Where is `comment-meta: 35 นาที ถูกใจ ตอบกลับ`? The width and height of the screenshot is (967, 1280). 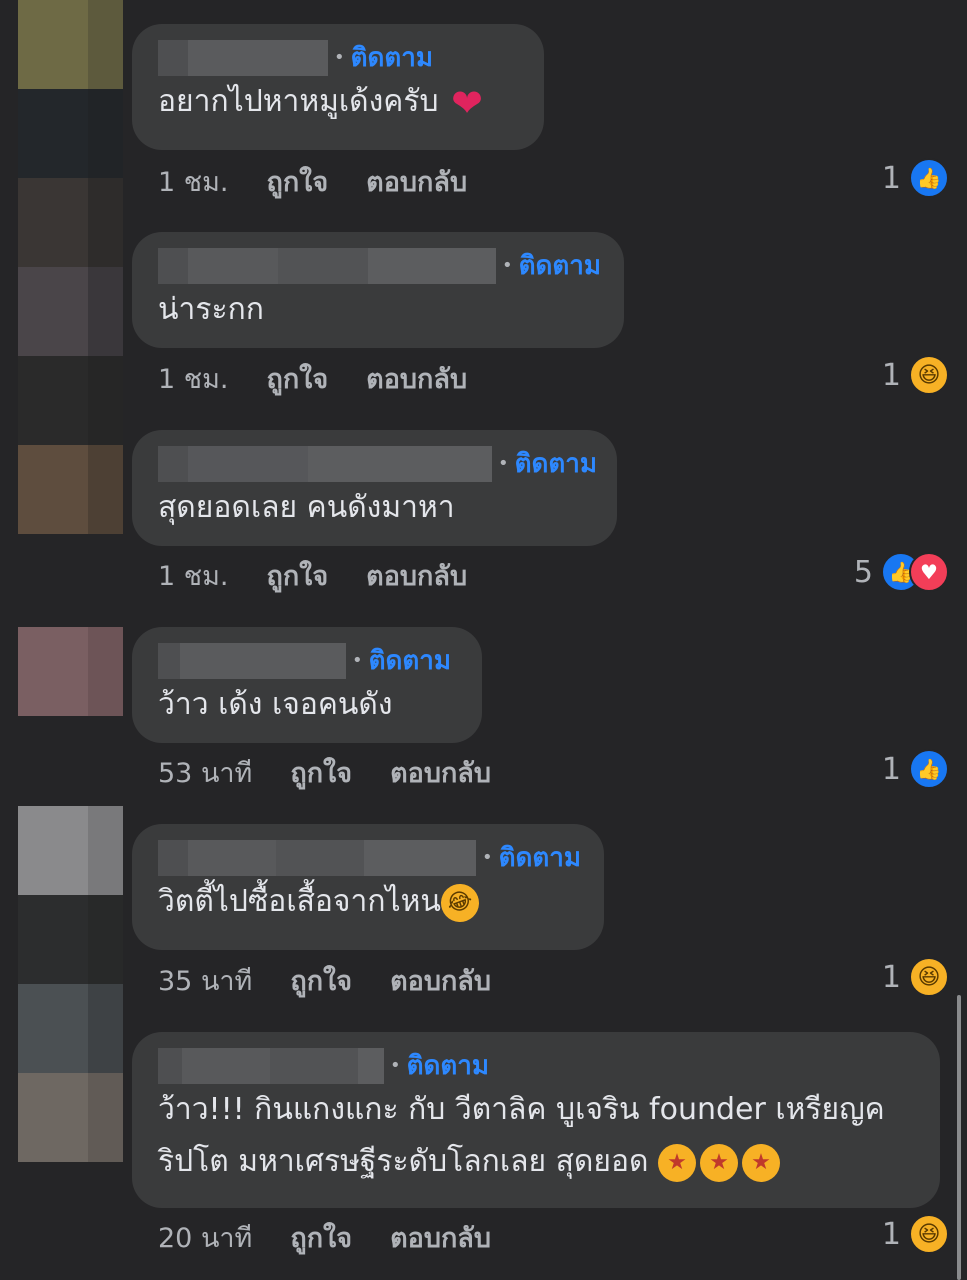 comment-meta: 35 นาที ถูกใจ ตอบกลับ is located at coordinates (324, 980).